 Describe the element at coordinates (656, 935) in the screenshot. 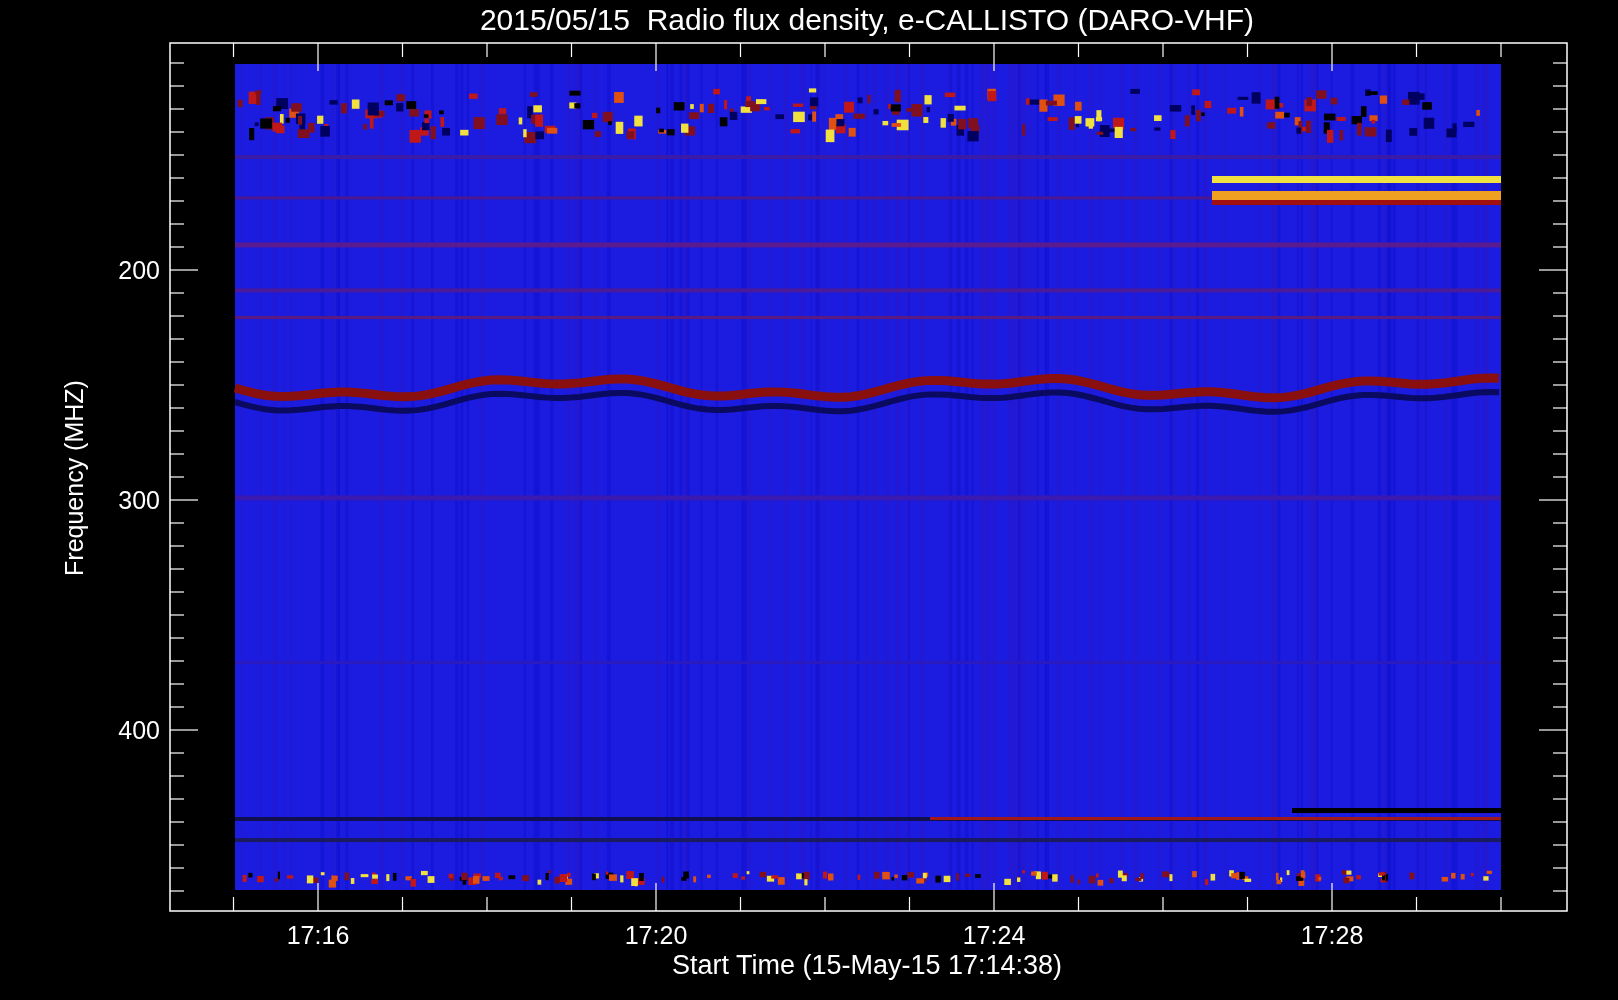

I see `x-tick-label: 17:20` at that location.